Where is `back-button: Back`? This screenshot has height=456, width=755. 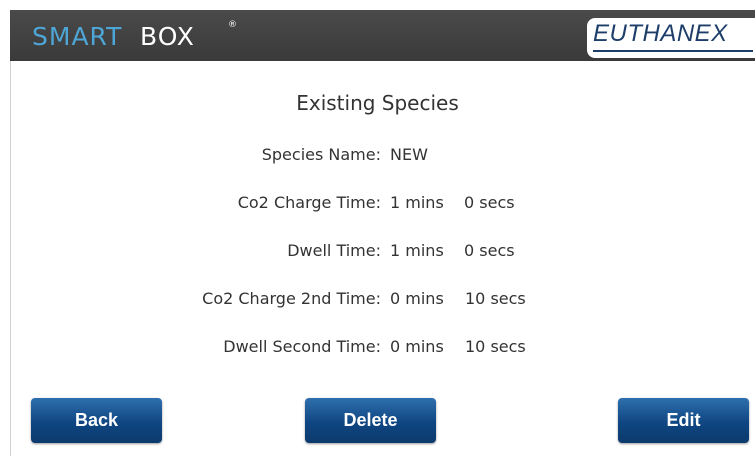
back-button: Back is located at coordinates (96, 420).